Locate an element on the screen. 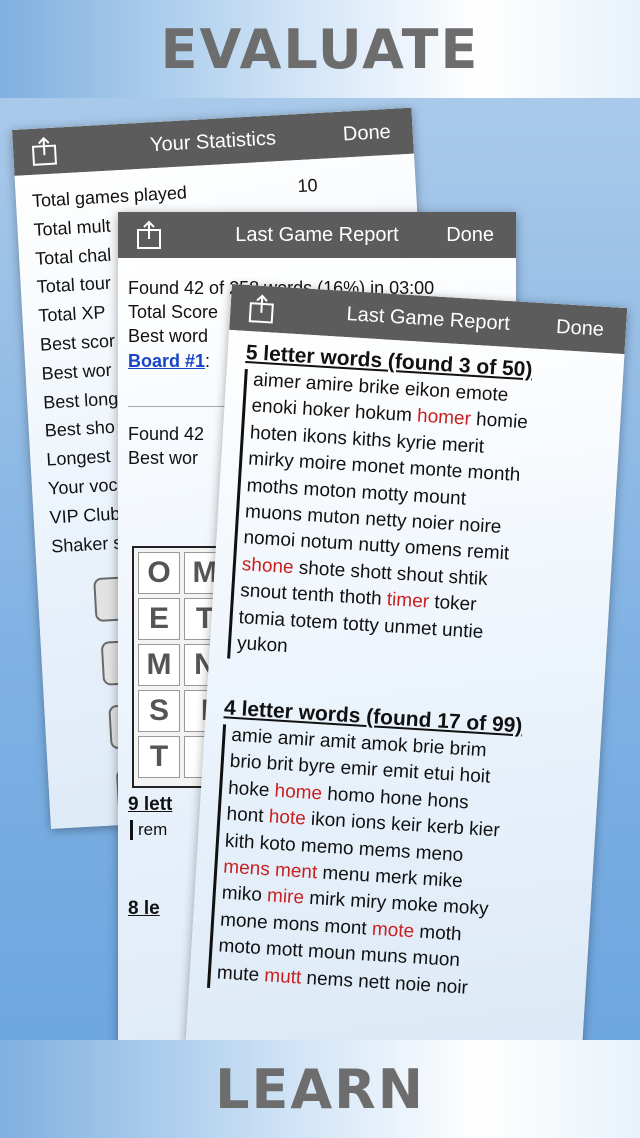 This screenshot has height=1138, width=640. stat-value: 10 is located at coordinates (308, 186).